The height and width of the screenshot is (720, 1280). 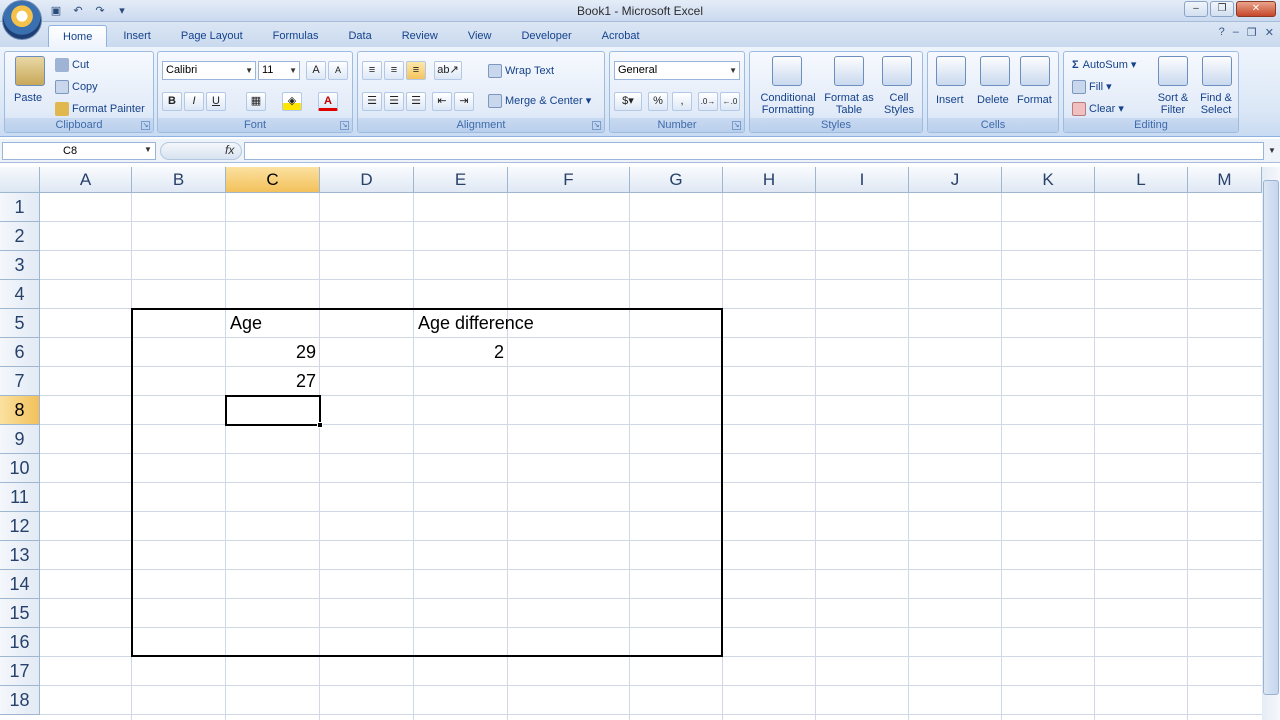 What do you see at coordinates (20, 671) in the screenshot?
I see `row-header-17: 17` at bounding box center [20, 671].